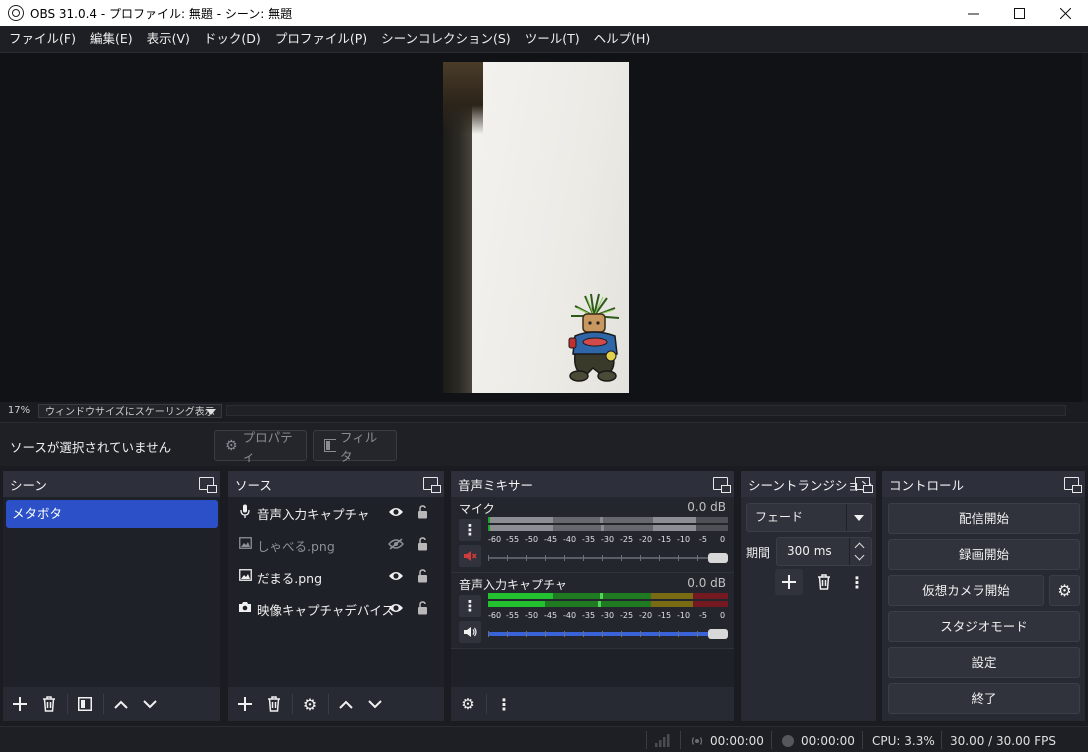 The image size is (1088, 752). Describe the element at coordinates (646, 410) in the screenshot. I see `preview-horizontal-scrollbar` at that location.